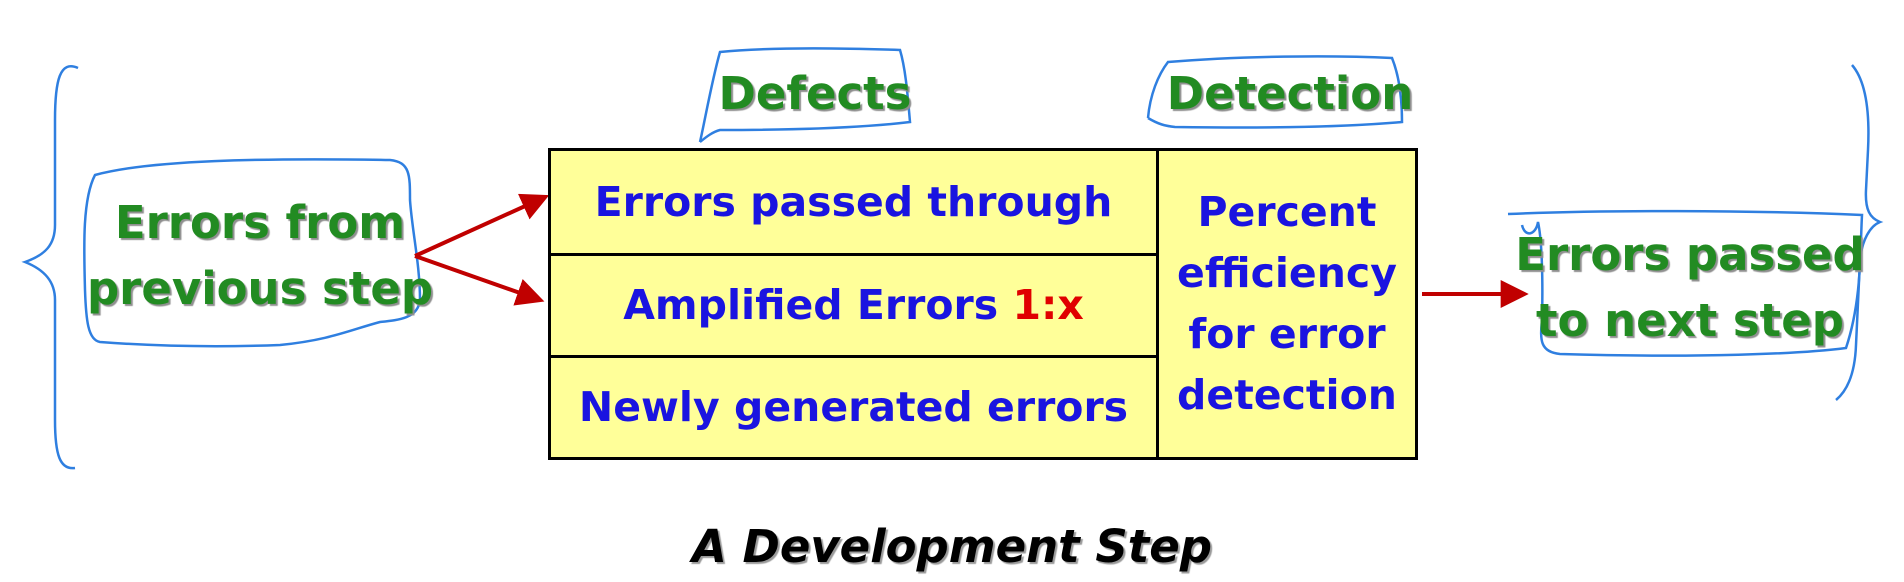  What do you see at coordinates (1287, 395) in the screenshot?
I see `detection-line-4: detection` at bounding box center [1287, 395].